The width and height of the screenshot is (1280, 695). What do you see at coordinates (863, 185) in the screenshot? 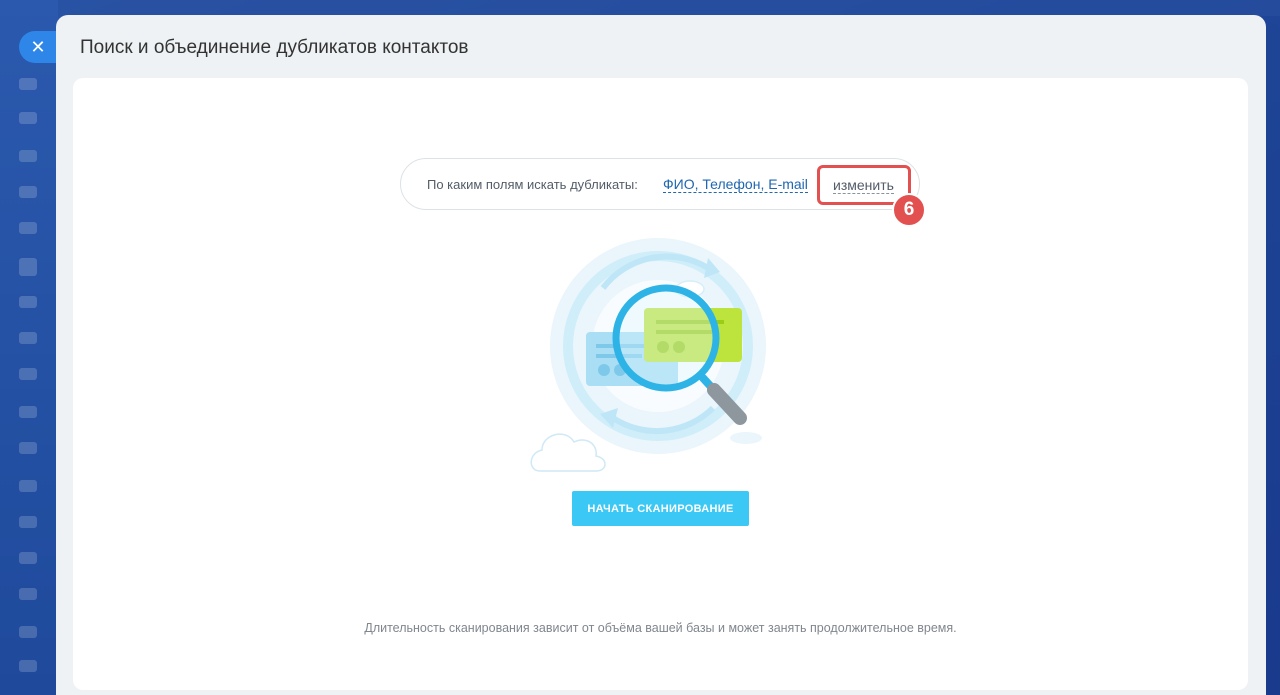
I see `change-fields-link: изменить` at bounding box center [863, 185].